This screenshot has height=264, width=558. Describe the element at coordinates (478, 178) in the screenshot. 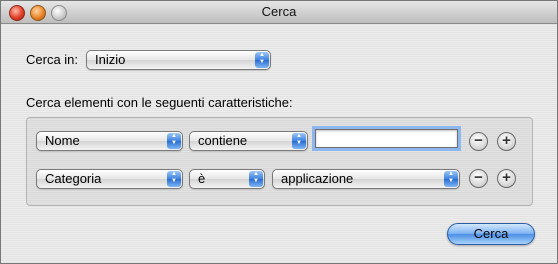

I see `remove-criterion-button-2: −` at that location.